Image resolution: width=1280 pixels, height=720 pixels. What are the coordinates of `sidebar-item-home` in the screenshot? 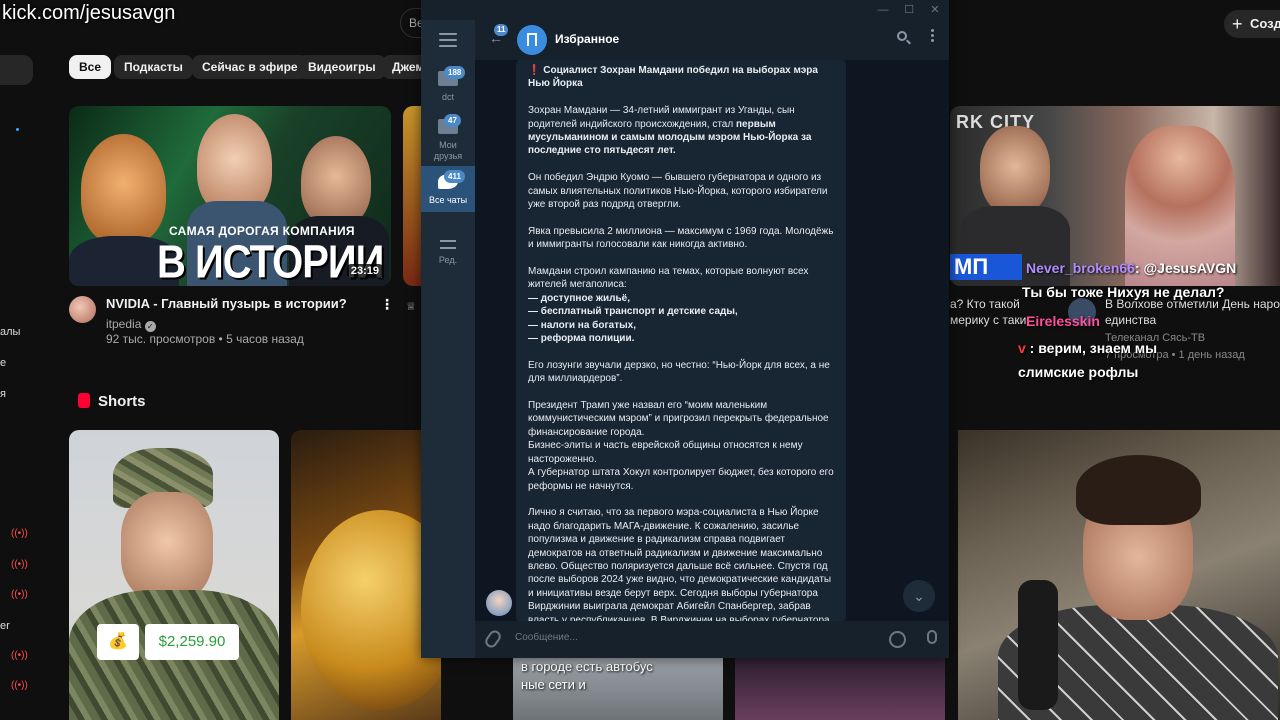 It's located at (16, 70).